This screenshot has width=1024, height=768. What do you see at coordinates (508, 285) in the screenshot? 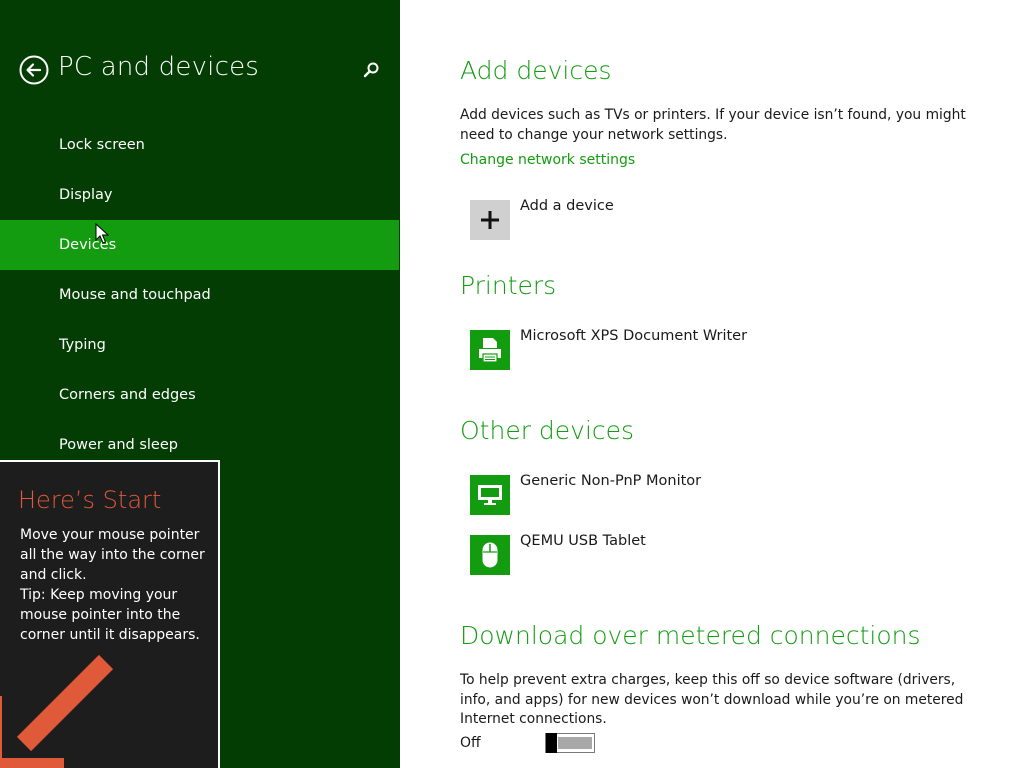
I see `printers-heading: Printers` at bounding box center [508, 285].